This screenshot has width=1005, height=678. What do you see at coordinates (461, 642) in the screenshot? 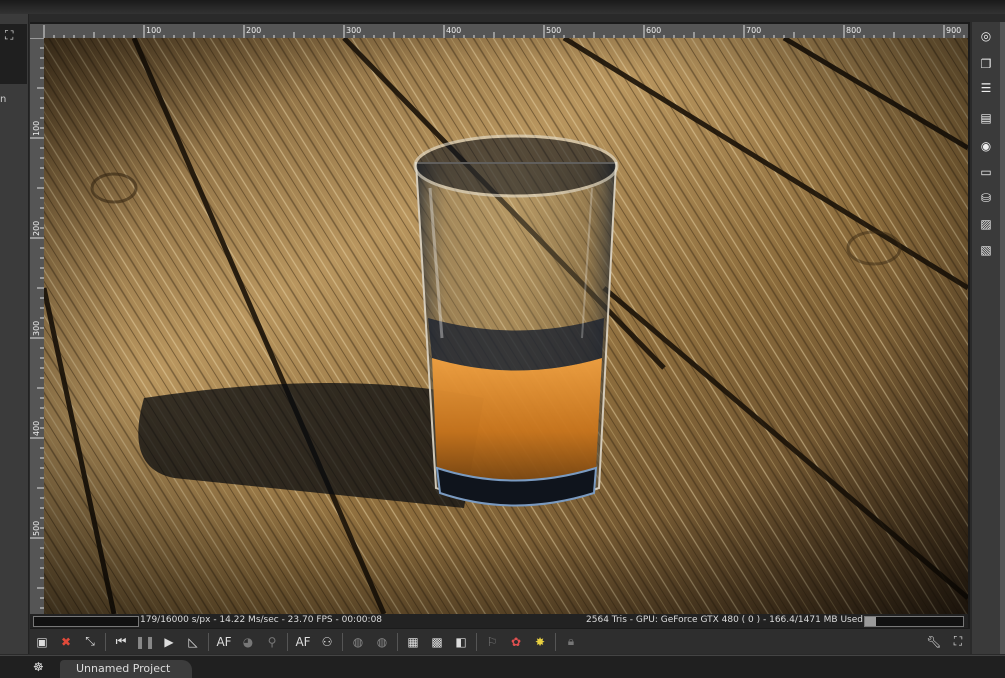
I see `compare-icon: ◧` at bounding box center [461, 642].